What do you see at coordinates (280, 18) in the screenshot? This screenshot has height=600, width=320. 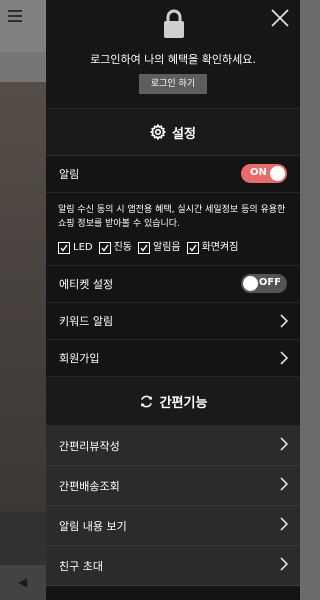 I see `close-icon` at bounding box center [280, 18].